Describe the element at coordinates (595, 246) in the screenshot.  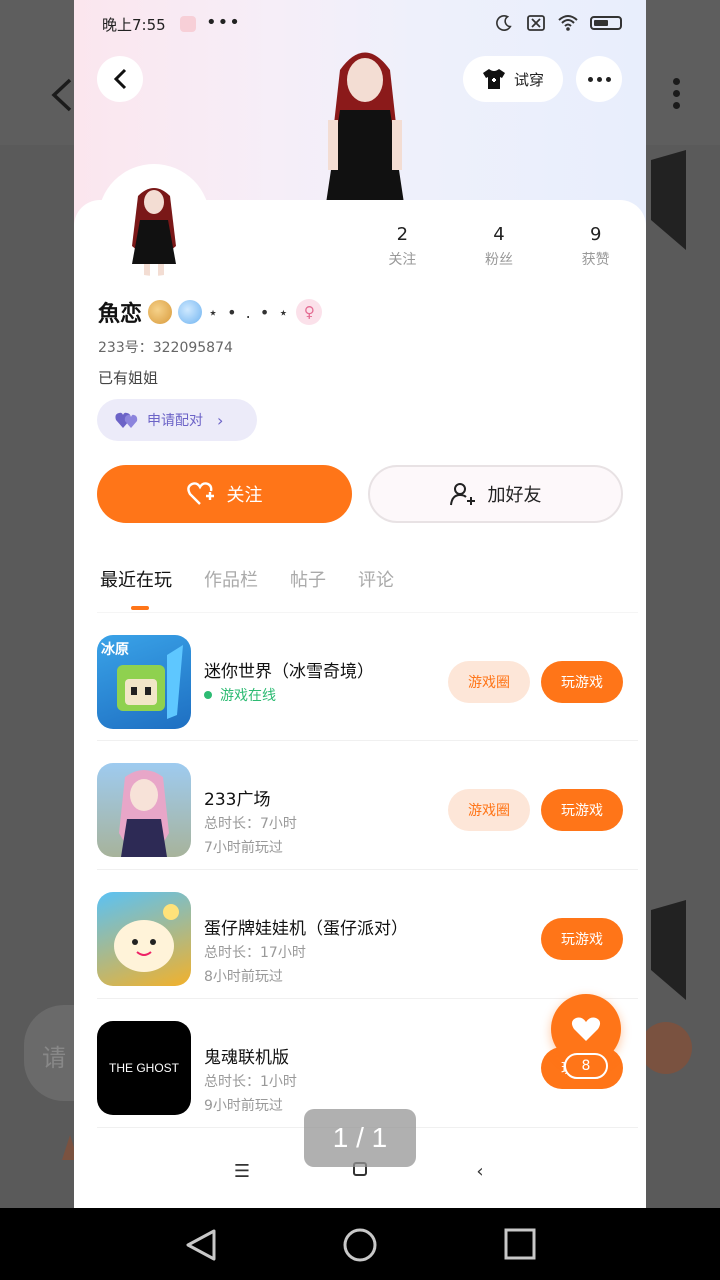
I see `stat-likes: 9 获赞` at that location.